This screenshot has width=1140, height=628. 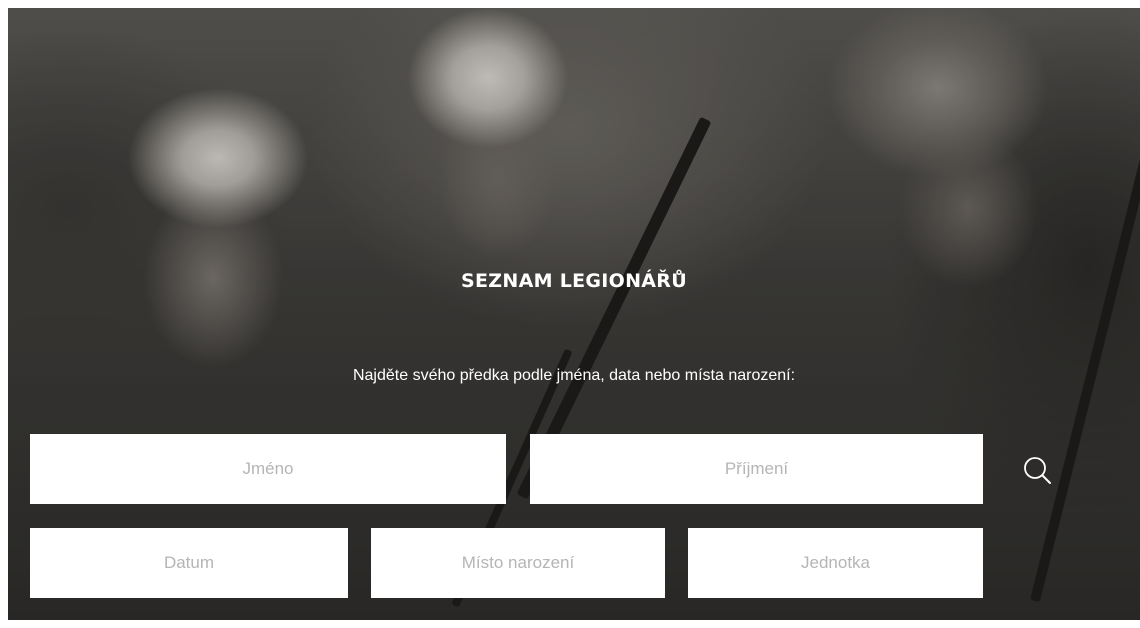 I want to click on birthplace-input, so click(x=518, y=563).